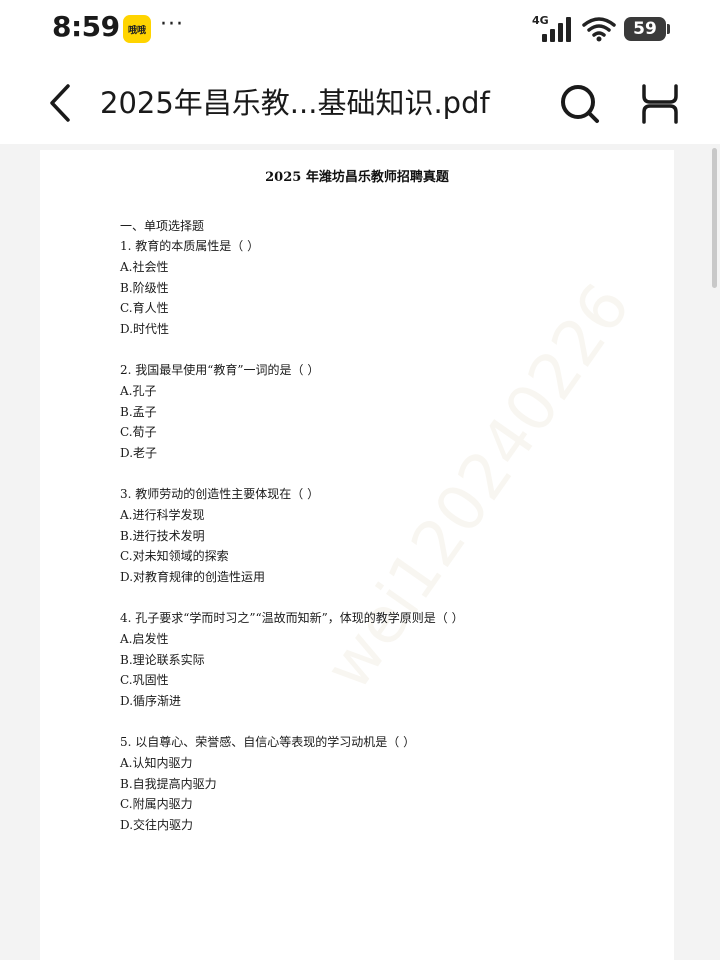 The image size is (720, 960). What do you see at coordinates (554, 28) in the screenshot?
I see `cellular-signal-icon: 4G` at bounding box center [554, 28].